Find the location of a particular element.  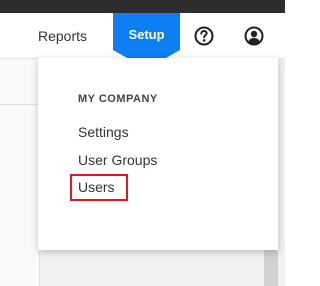

page-scrollbar is located at coordinates (271, 265).